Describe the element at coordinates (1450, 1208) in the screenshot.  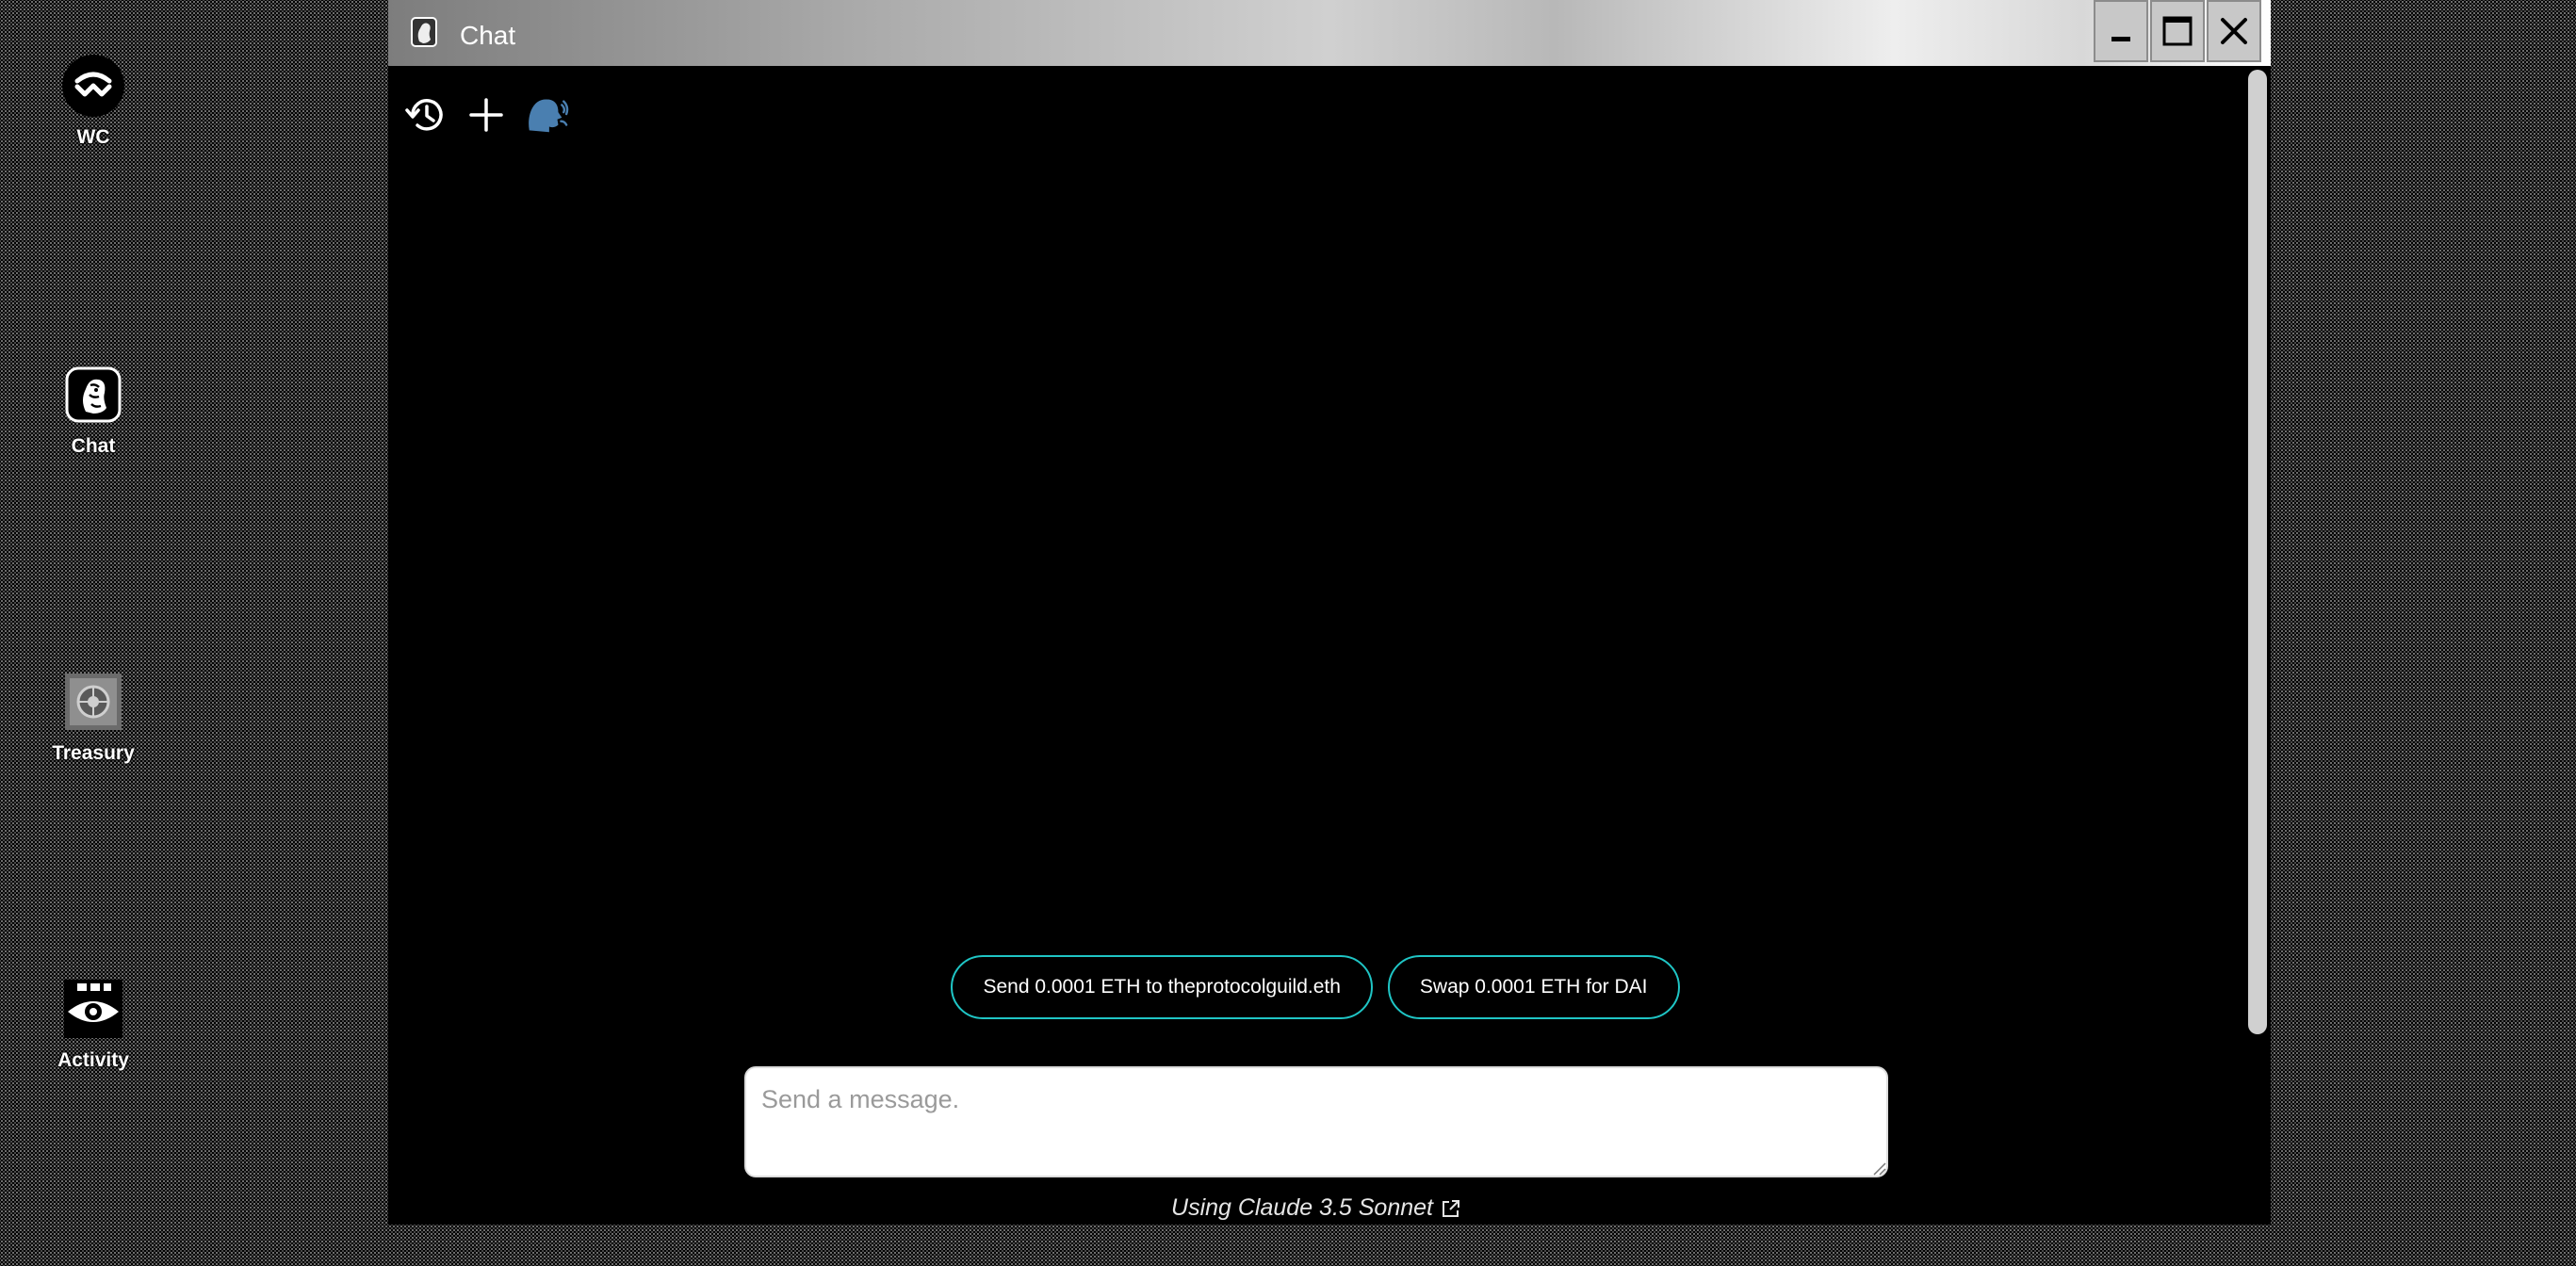
I see `external-link-icon` at that location.